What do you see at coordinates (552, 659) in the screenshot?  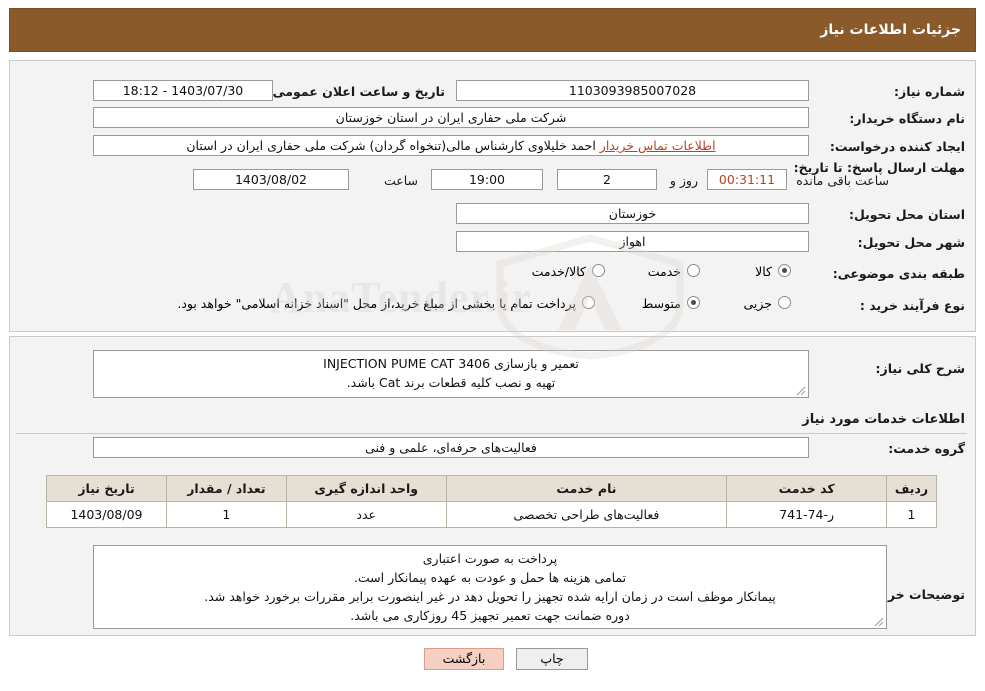 I see `print-button: چاپ` at bounding box center [552, 659].